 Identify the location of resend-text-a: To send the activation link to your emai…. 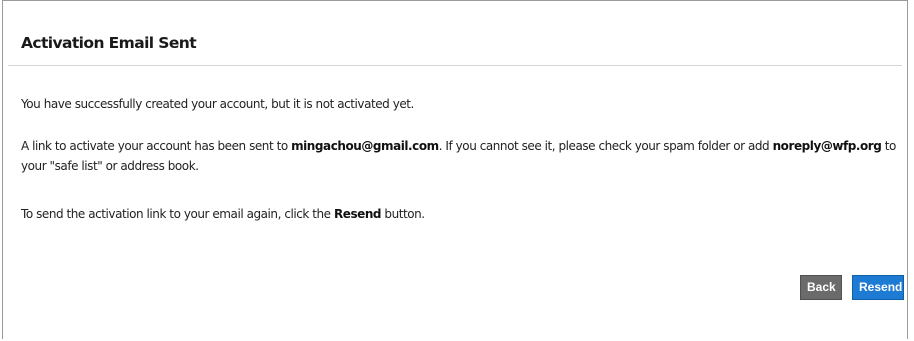
(177, 214).